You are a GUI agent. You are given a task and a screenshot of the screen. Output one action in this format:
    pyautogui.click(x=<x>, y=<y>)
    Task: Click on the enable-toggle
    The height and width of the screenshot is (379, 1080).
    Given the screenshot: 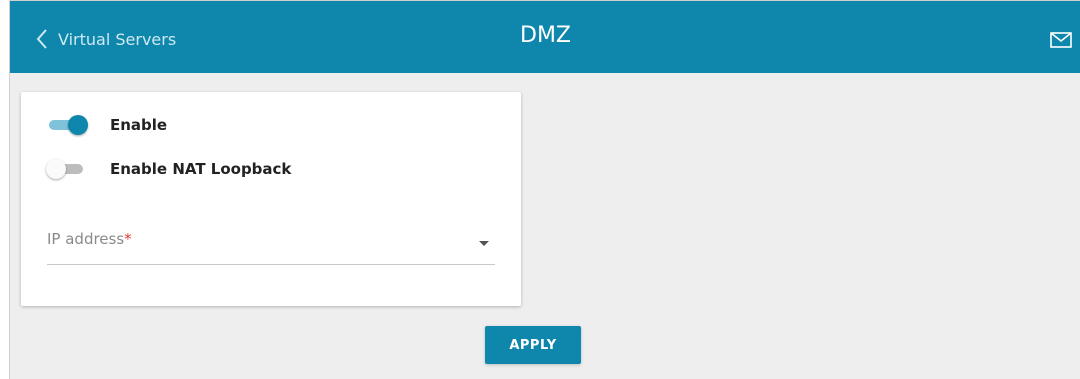 What is the action you would take?
    pyautogui.click(x=67, y=125)
    